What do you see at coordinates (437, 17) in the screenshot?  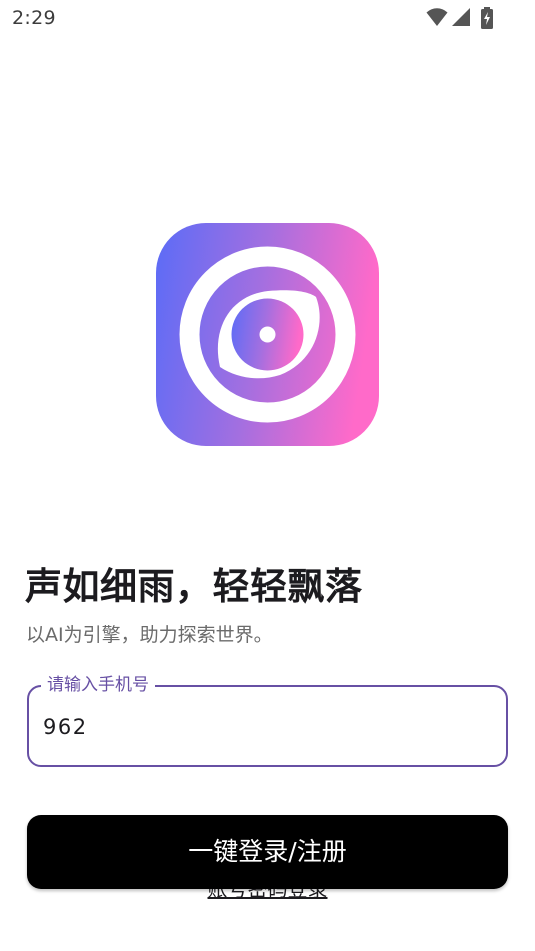 I see `wifi-icon` at bounding box center [437, 17].